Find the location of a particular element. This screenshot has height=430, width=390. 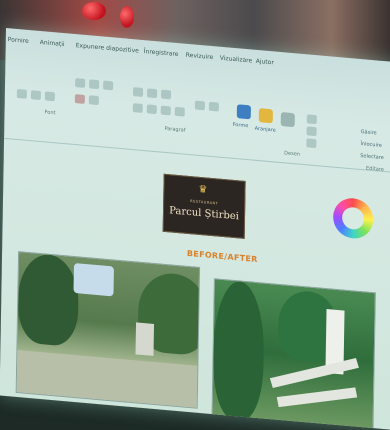

bold-tool is located at coordinates (21, 93).